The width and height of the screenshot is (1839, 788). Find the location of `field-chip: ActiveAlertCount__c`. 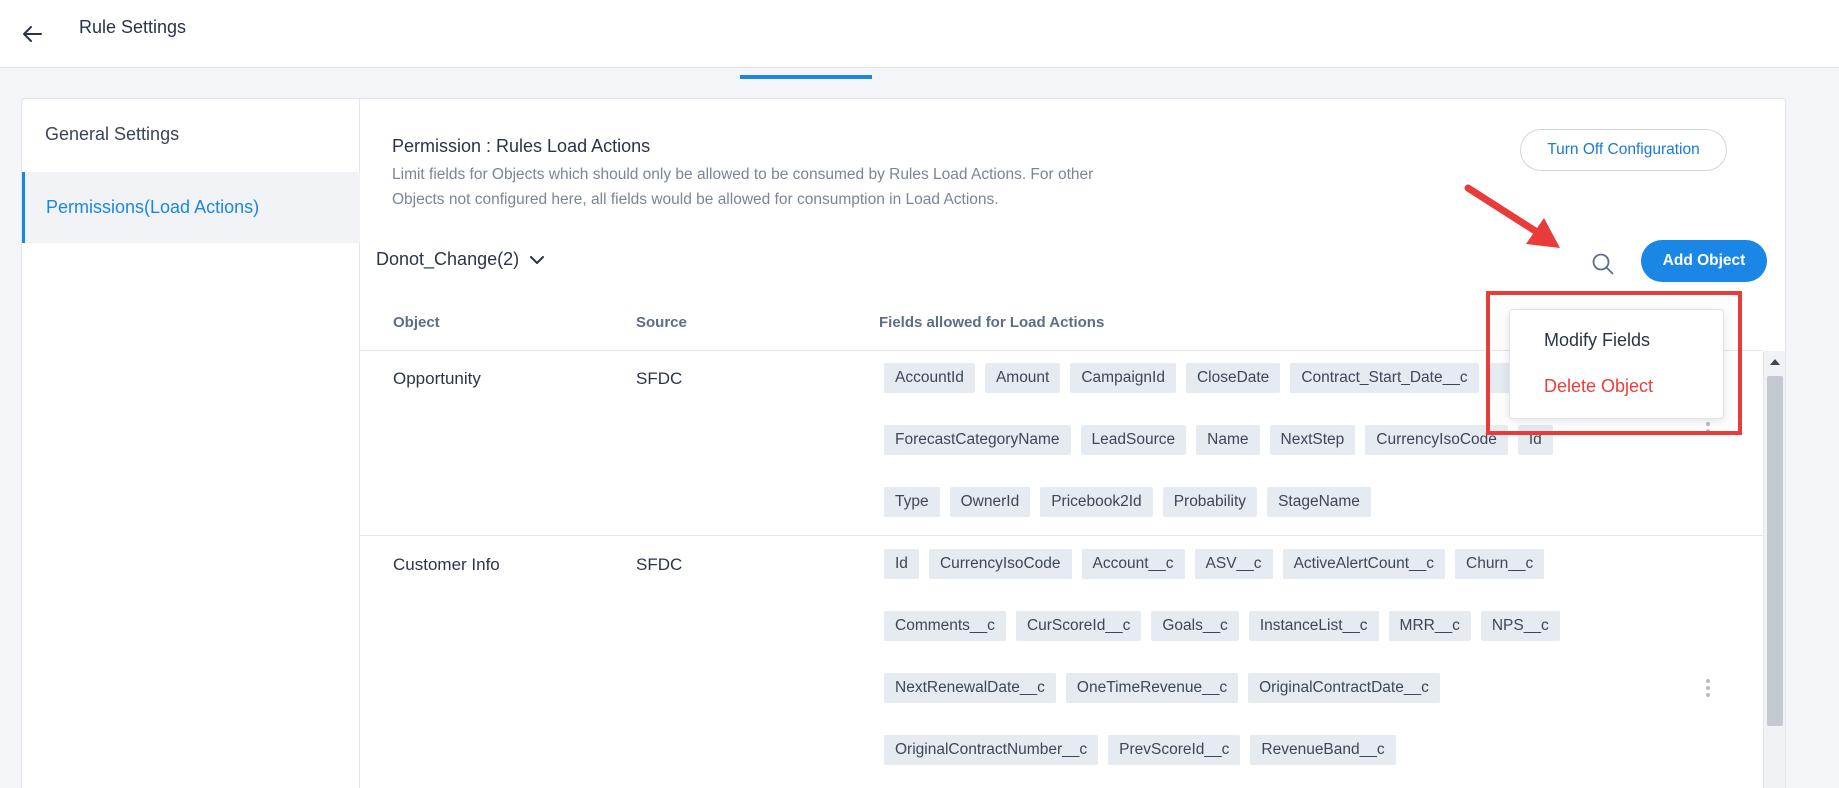

field-chip: ActiveAlertCount__c is located at coordinates (1363, 564).